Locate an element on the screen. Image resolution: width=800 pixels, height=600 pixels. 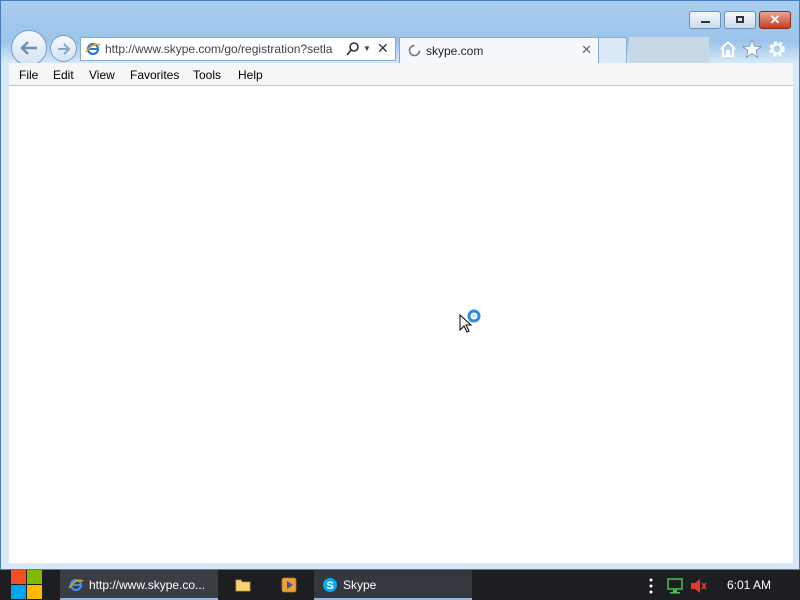
taskbar-item-explorer is located at coordinates (243, 585).